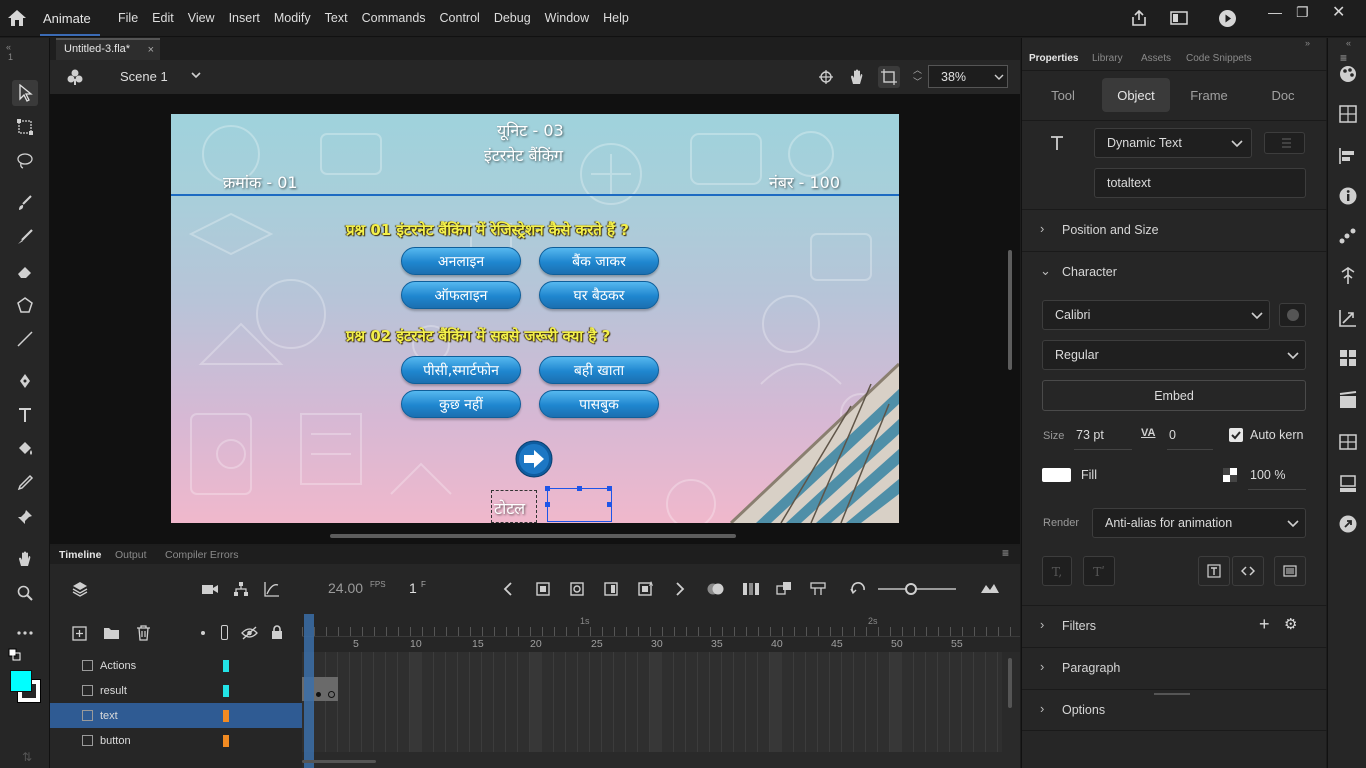 This screenshot has width=1366, height=768. Describe the element at coordinates (1172, 435) in the screenshot. I see `tracking-value: 0` at that location.